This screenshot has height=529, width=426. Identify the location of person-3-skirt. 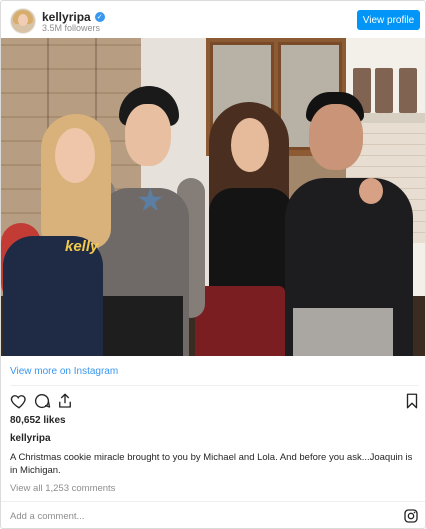
(240, 321).